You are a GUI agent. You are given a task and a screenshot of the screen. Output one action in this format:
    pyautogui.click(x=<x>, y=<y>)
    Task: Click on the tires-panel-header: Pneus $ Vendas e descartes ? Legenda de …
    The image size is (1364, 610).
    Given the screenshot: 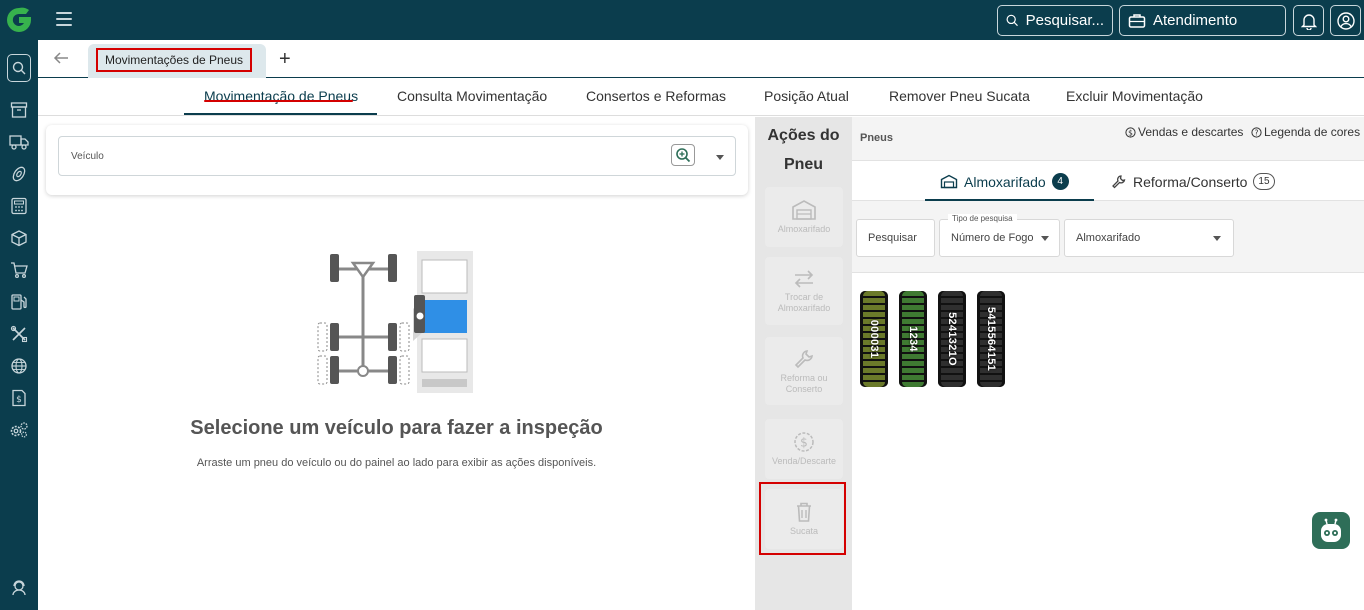 What is the action you would take?
    pyautogui.click(x=1108, y=139)
    